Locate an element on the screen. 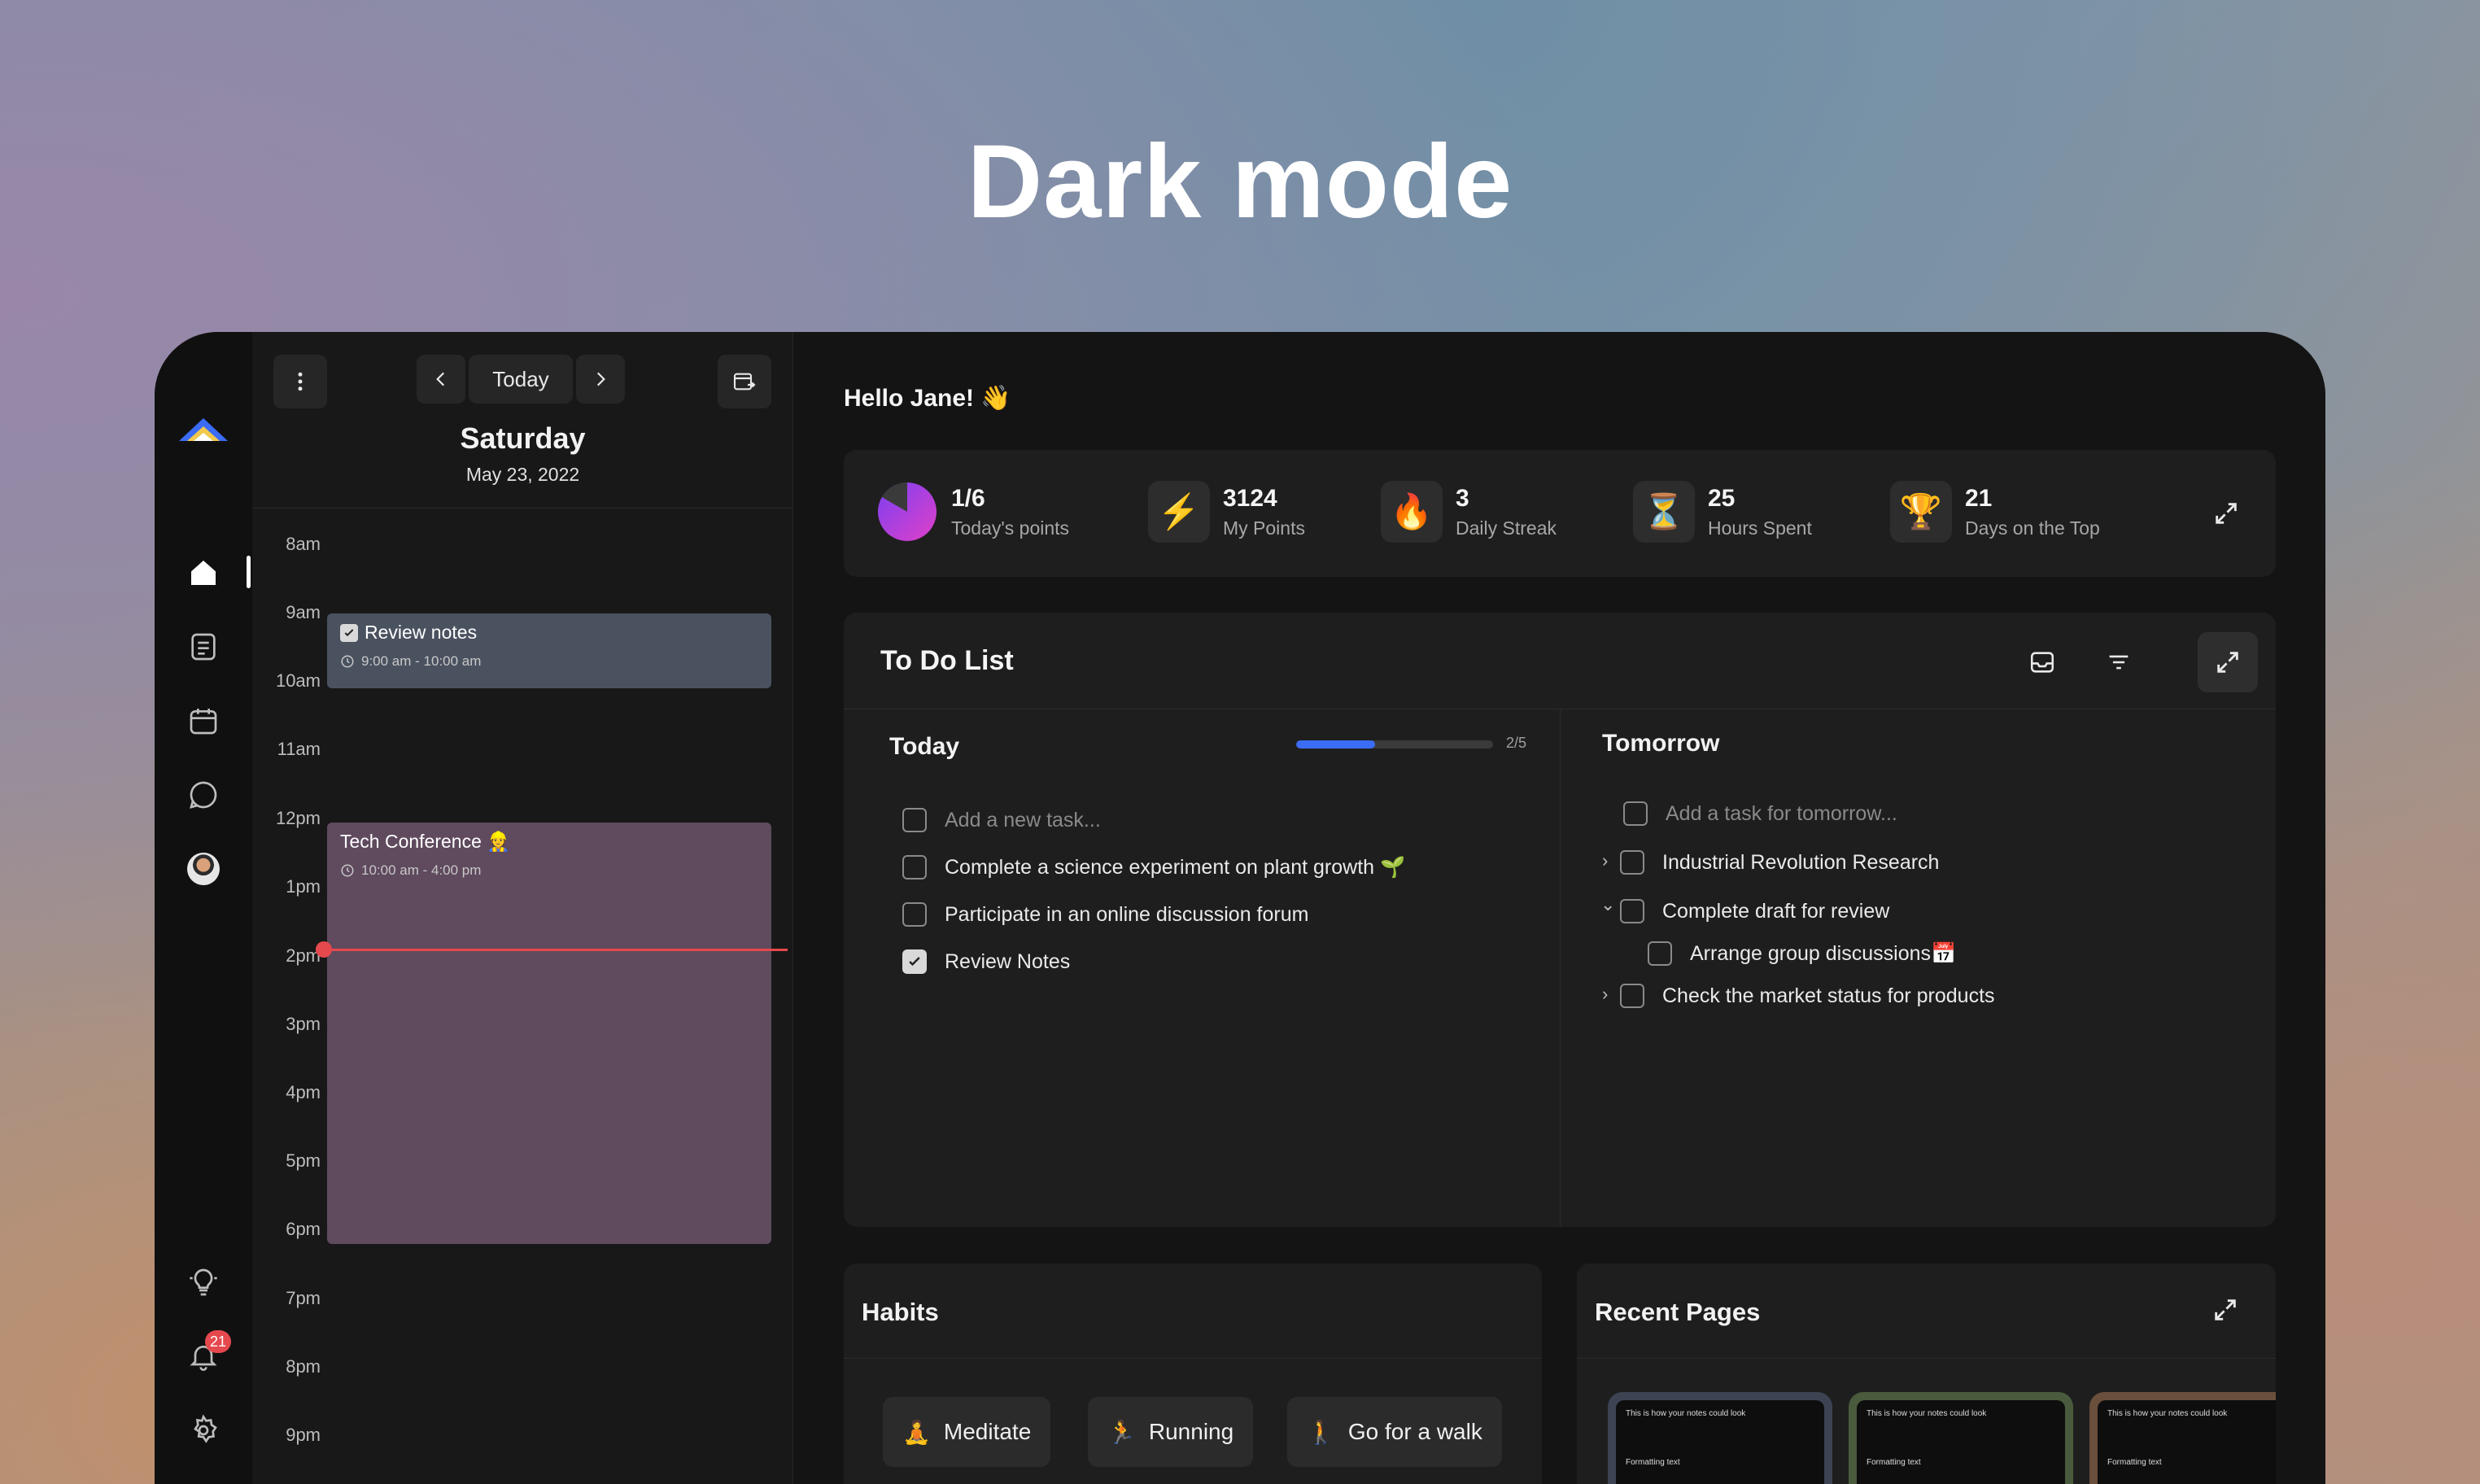 Image resolution: width=2480 pixels, height=1484 pixels. stat-value: 1/6 is located at coordinates (968, 498).